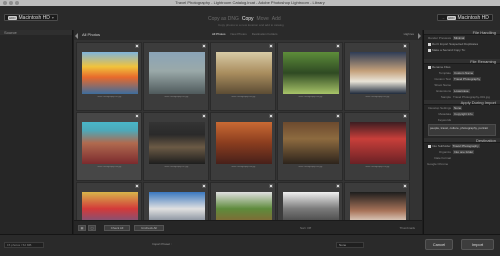 The width and height of the screenshot is (500, 256). I want to click on source-panel: Source, so click(36, 132).